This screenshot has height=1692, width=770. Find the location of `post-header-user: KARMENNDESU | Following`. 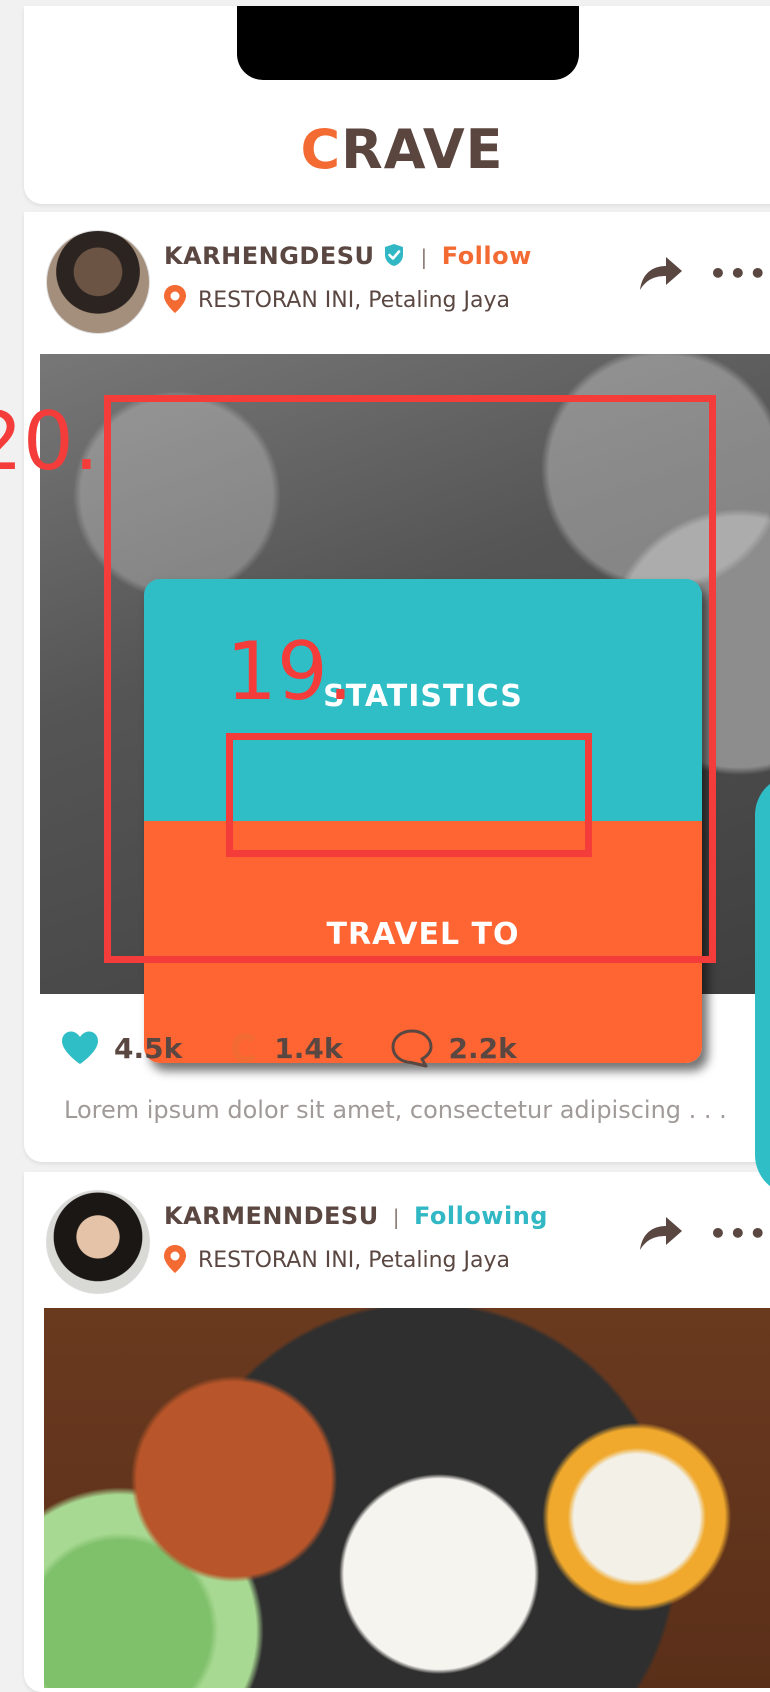

post-header-user: KARMENNDESU | Following is located at coordinates (356, 1216).